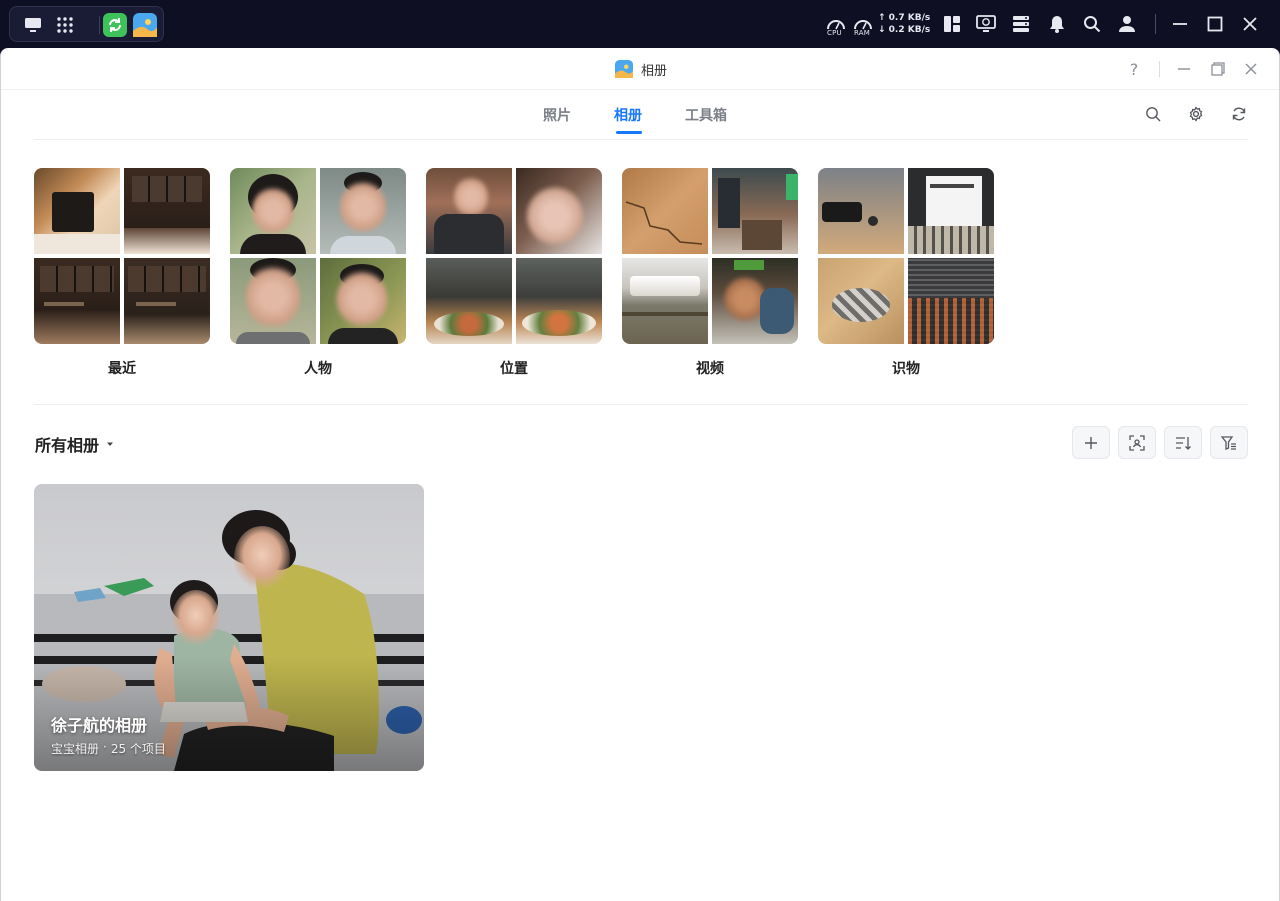  Describe the element at coordinates (99, 25) in the screenshot. I see `dock-separator` at that location.